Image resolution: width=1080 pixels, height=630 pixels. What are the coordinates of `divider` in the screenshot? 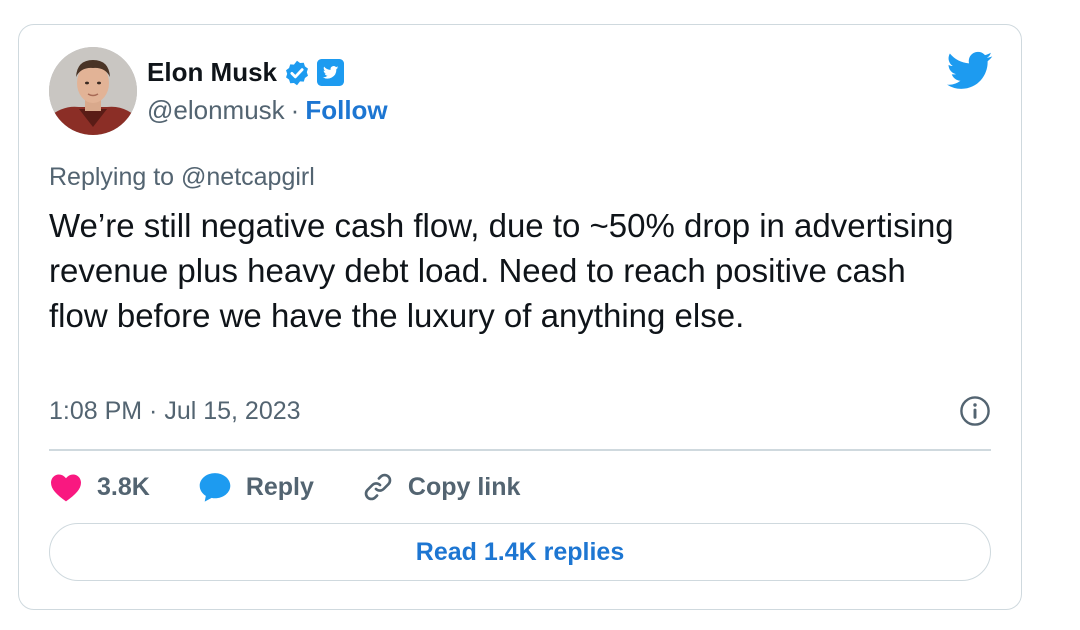 It's located at (520, 450).